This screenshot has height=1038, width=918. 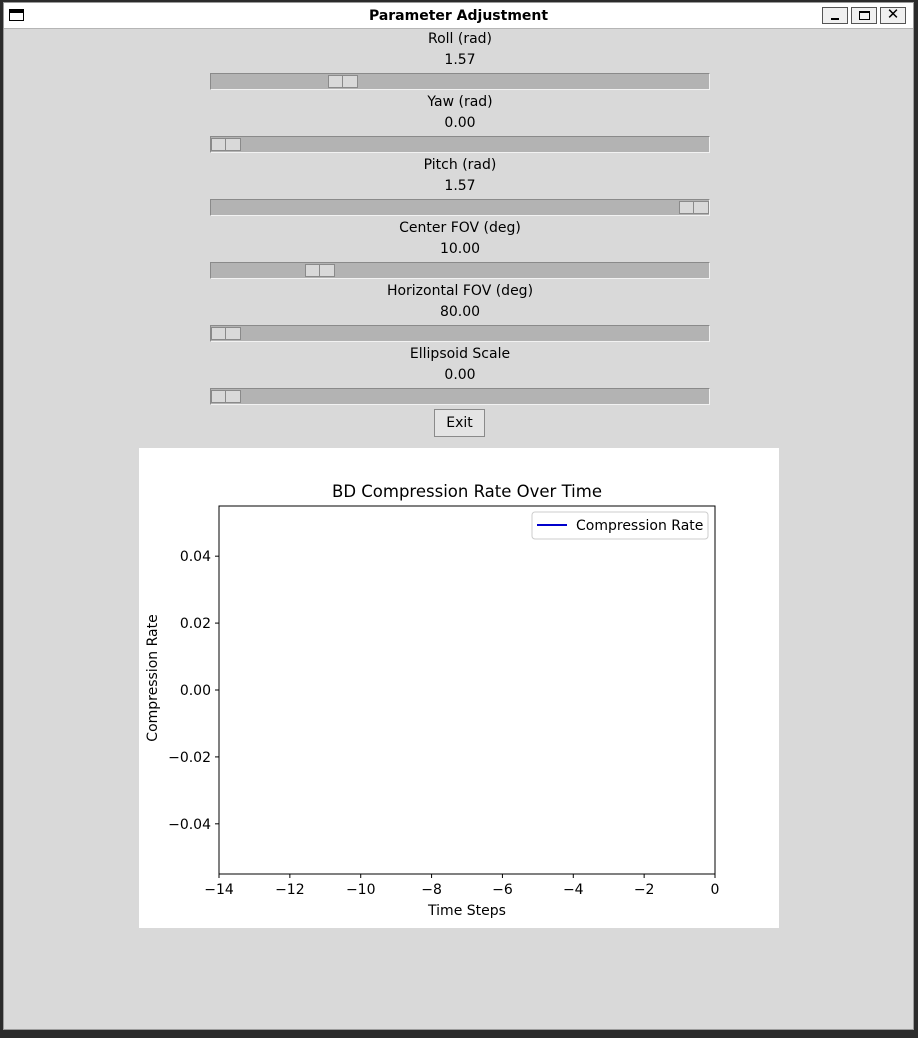 I want to click on legend: Compression Rate, so click(x=620, y=525).